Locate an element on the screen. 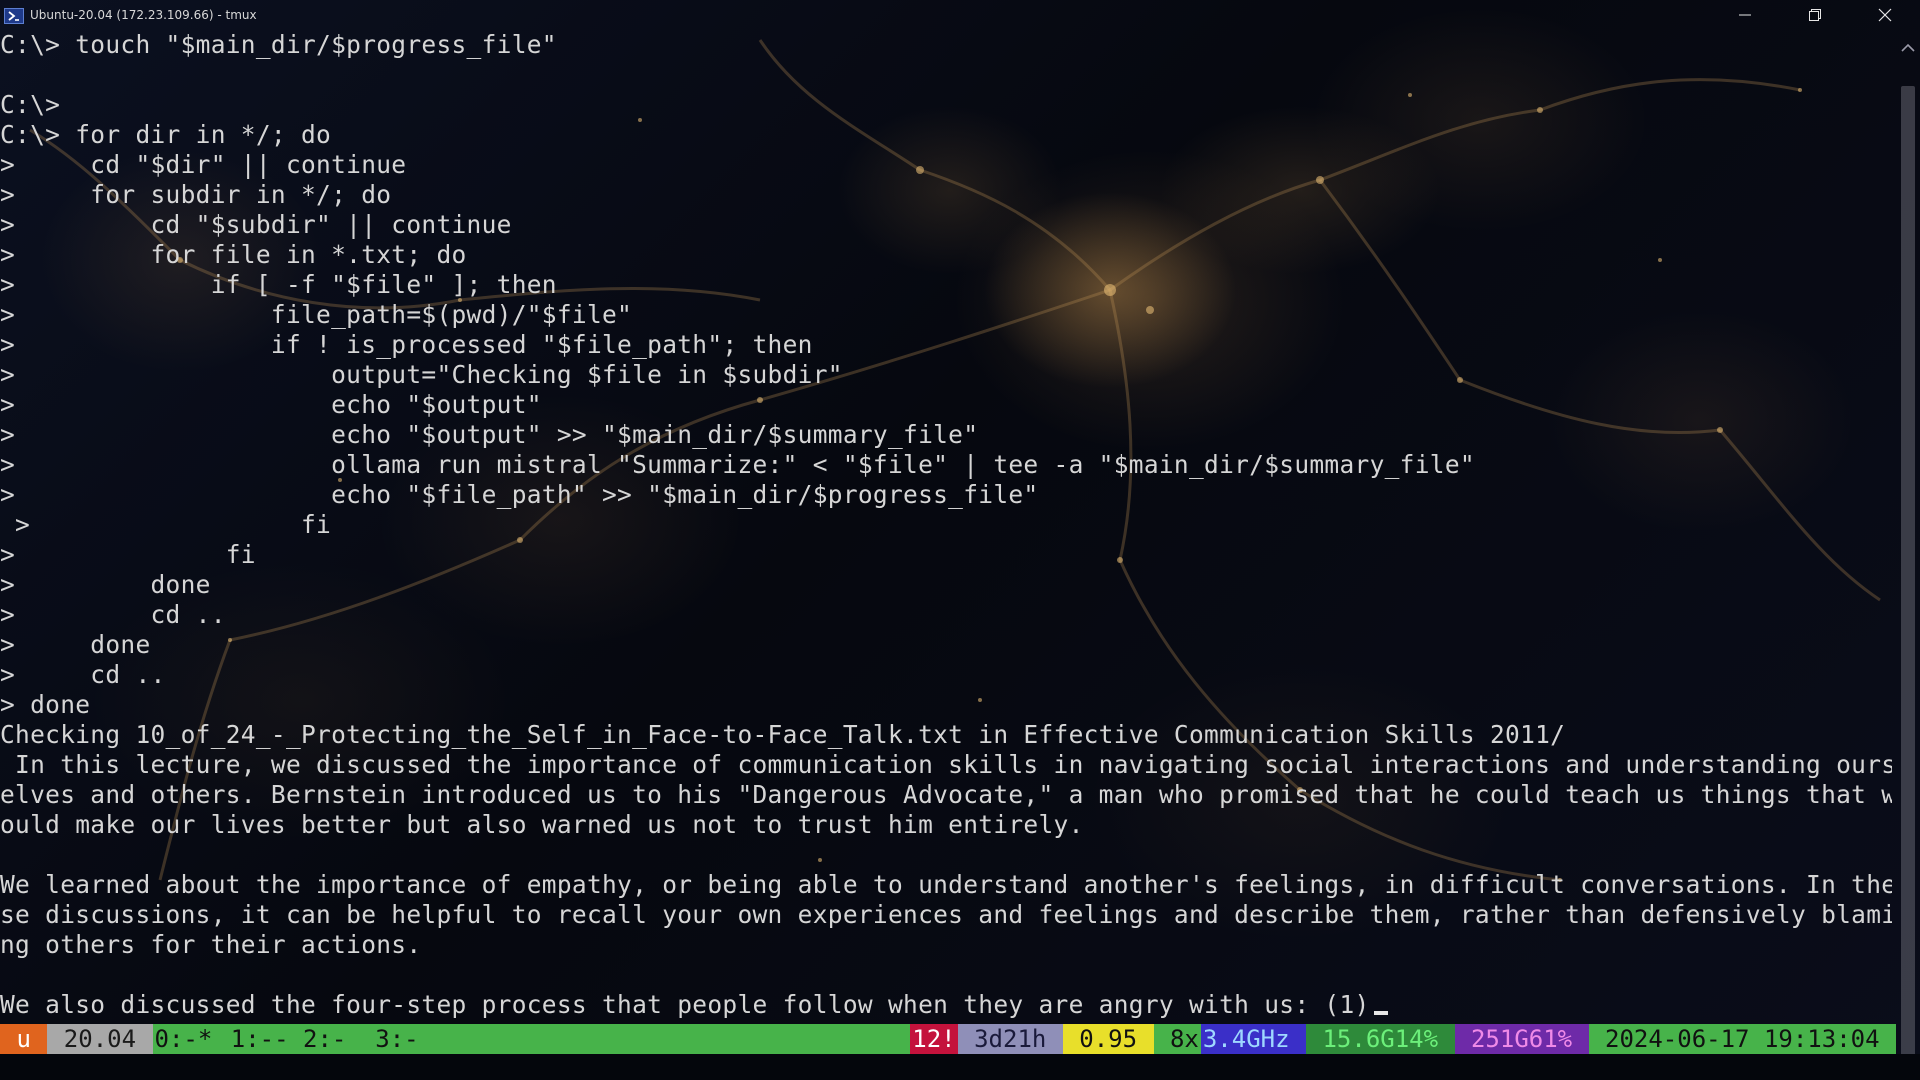  status-segment: 251G61% is located at coordinates (1521, 1039).